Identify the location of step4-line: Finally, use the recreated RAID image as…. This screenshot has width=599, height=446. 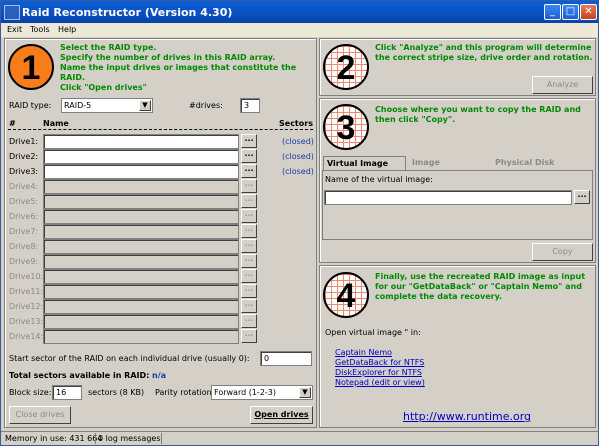
(480, 276).